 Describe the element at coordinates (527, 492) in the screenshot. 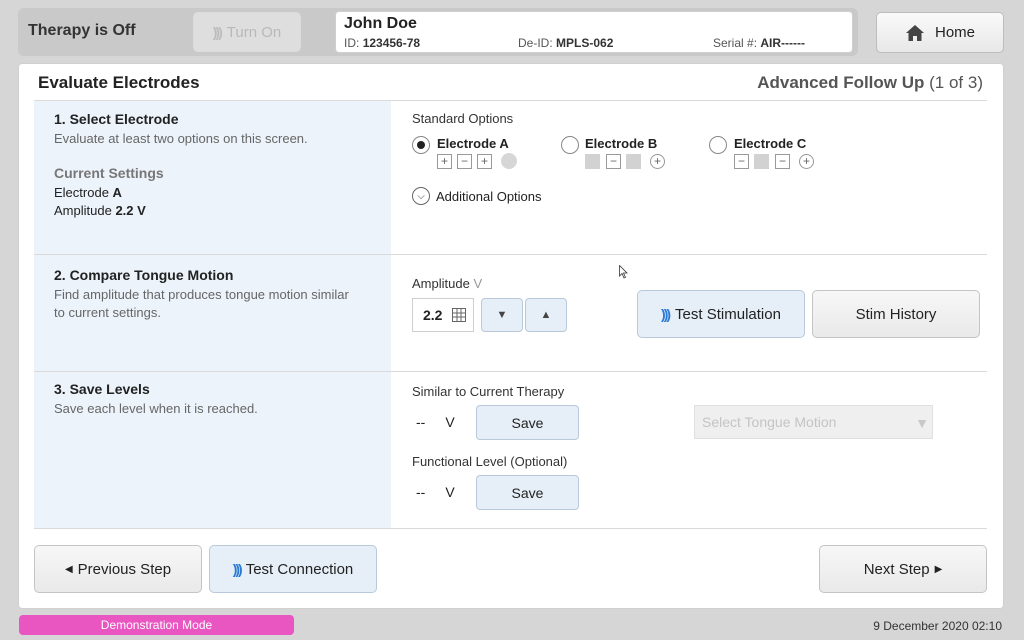

I see `save-functional-button: Save` at that location.